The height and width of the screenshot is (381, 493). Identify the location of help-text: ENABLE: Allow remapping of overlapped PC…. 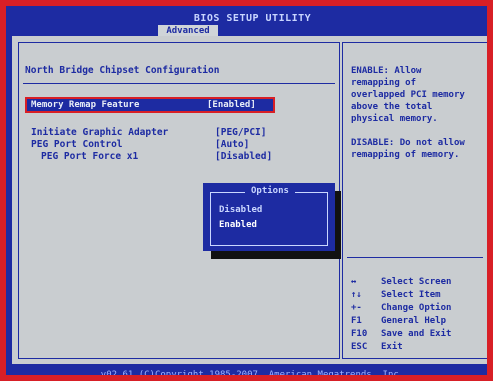
(408, 113).